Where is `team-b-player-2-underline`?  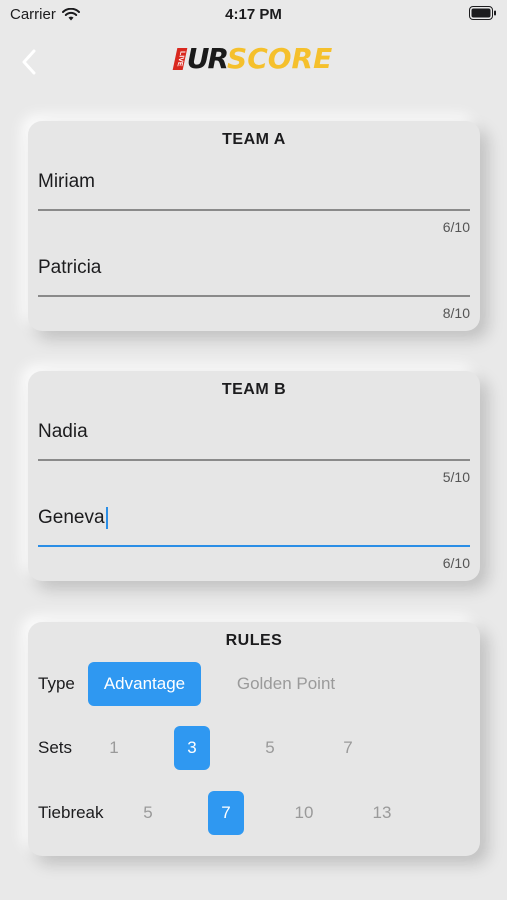
team-b-player-2-underline is located at coordinates (254, 546).